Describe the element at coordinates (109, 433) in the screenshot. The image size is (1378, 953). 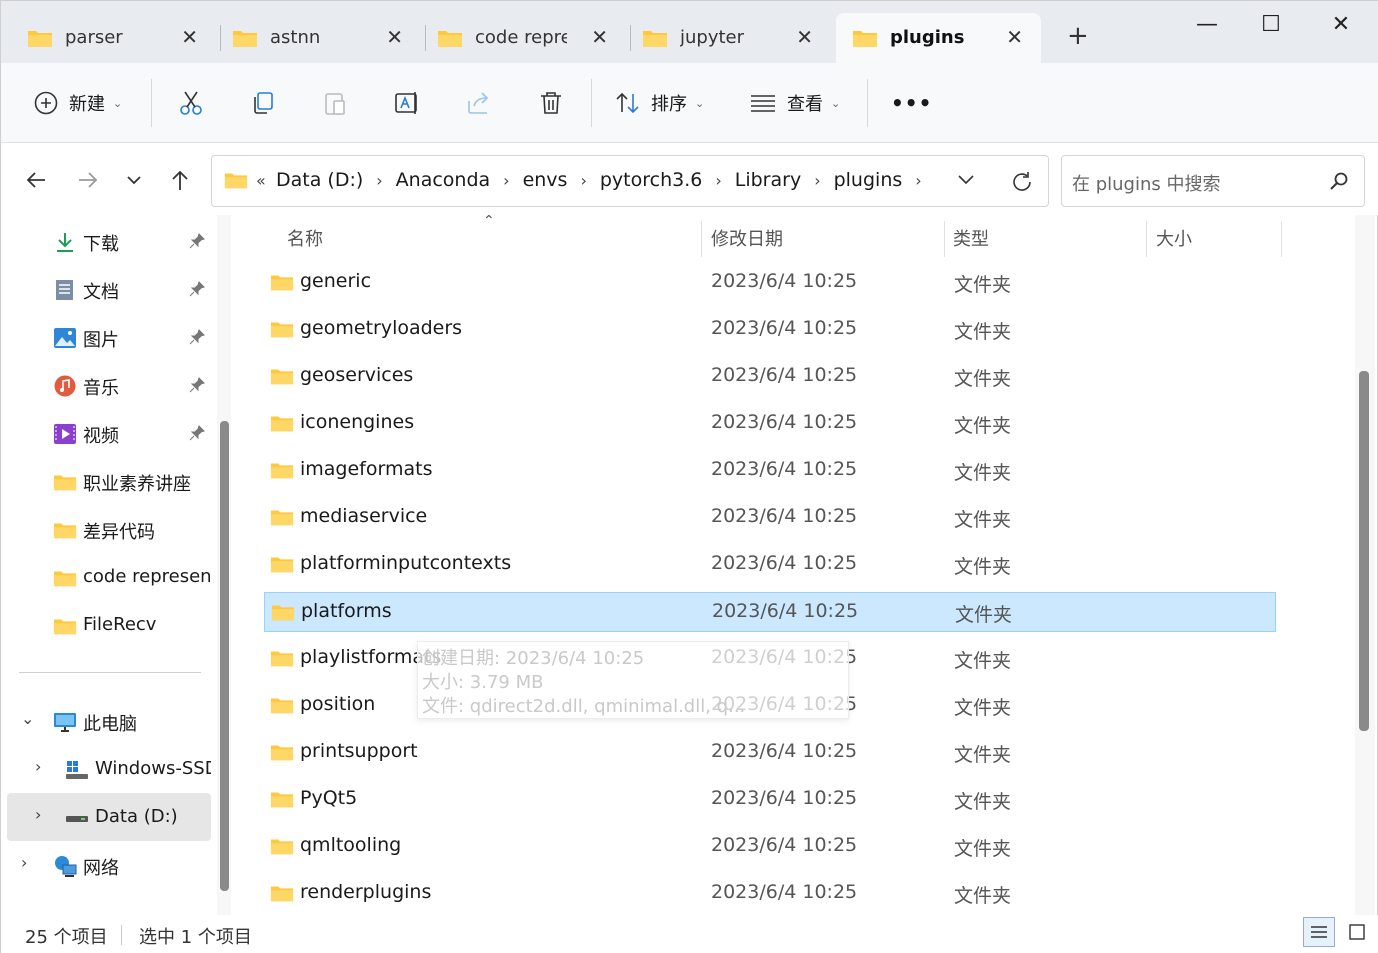
I see `sidebar-item-videos: 视频` at that location.